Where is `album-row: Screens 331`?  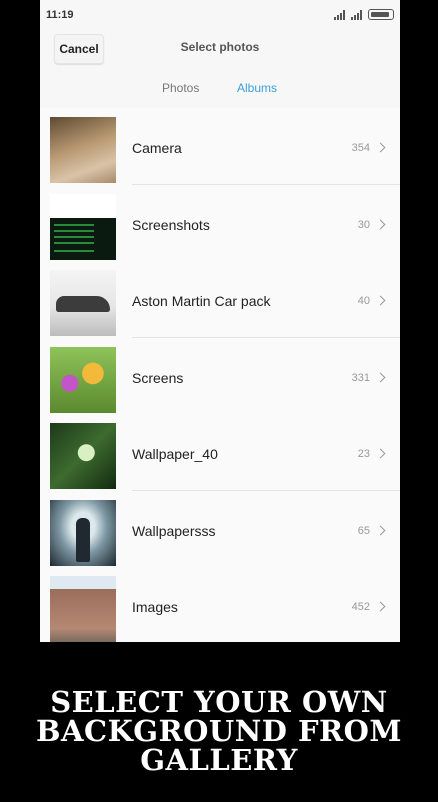
album-row: Screens 331 is located at coordinates (220, 376).